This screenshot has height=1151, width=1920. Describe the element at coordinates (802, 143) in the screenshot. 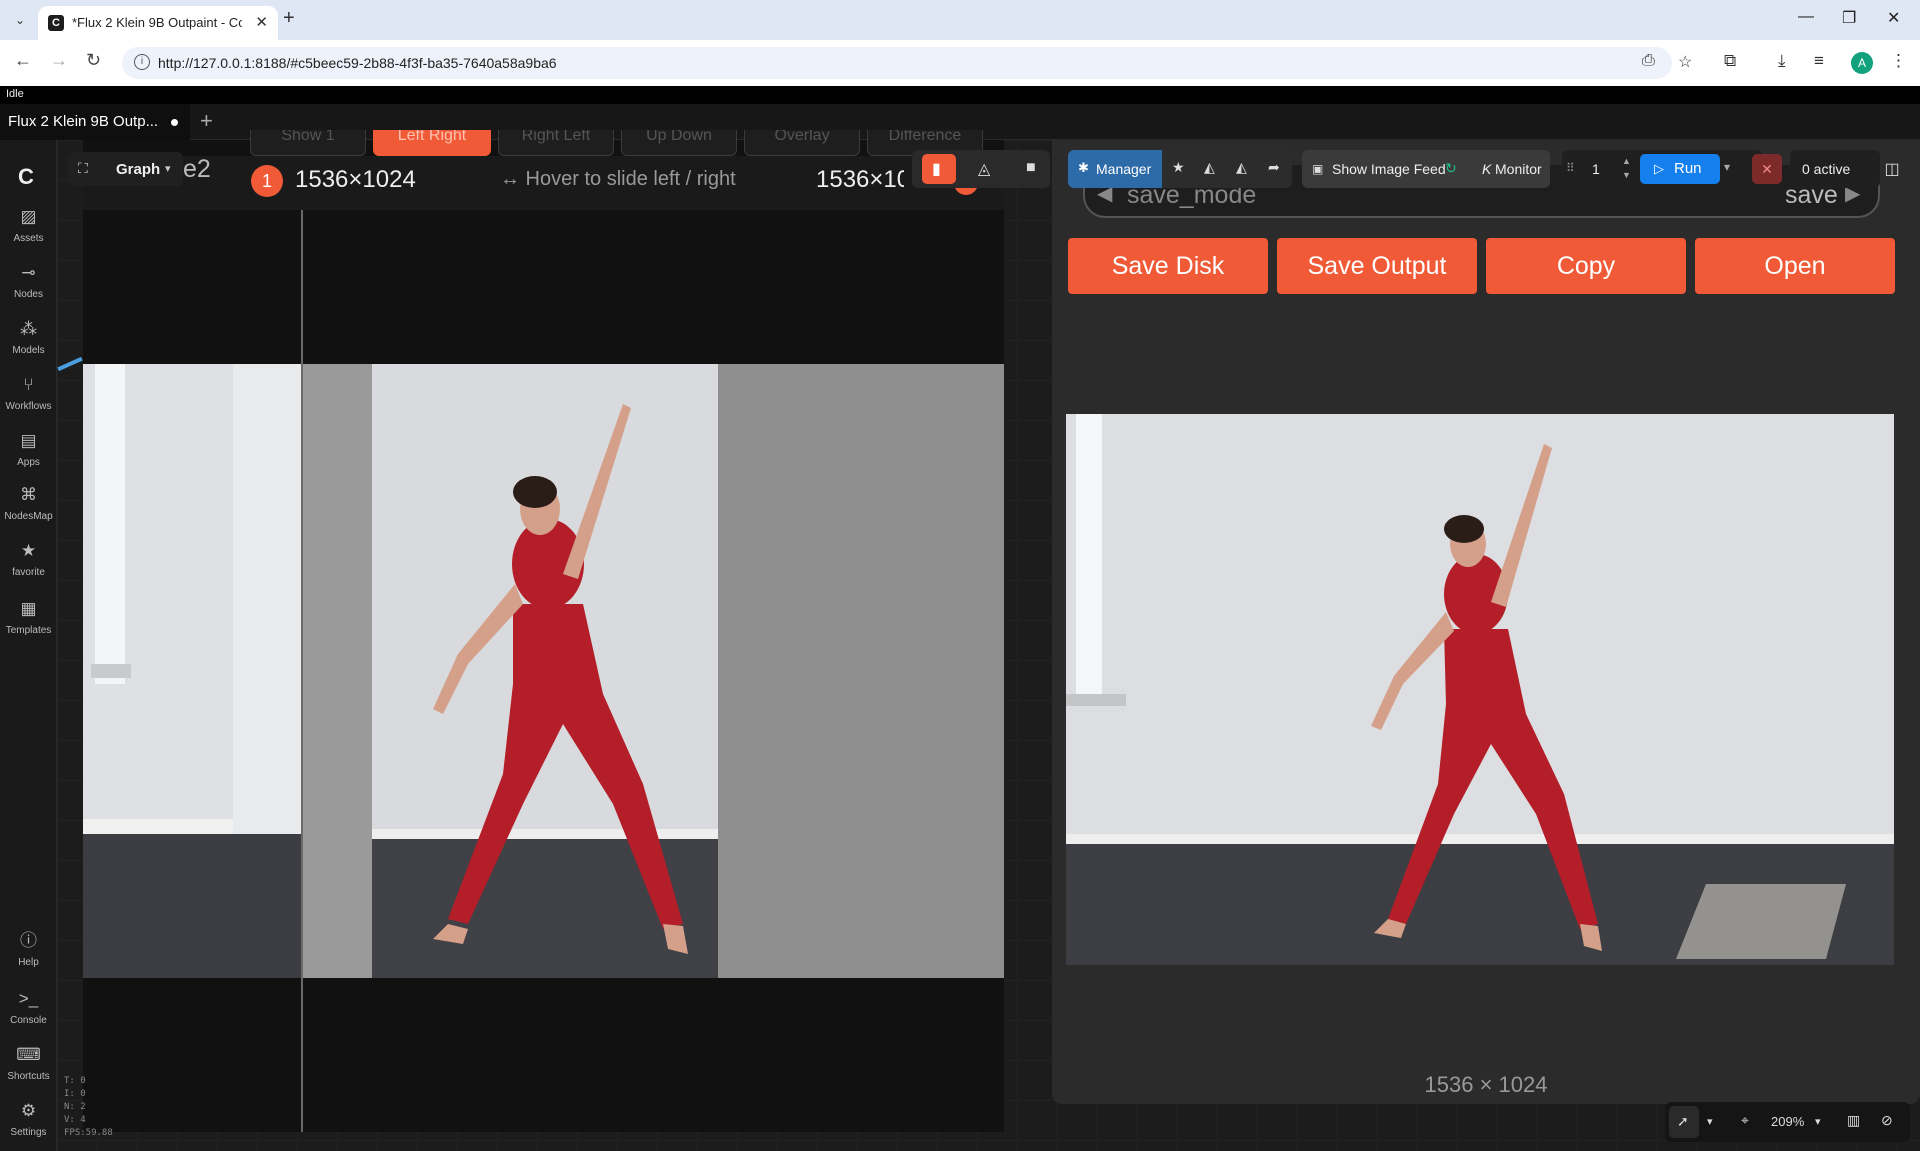

I see `mode-tab-overlay: Overlay` at that location.